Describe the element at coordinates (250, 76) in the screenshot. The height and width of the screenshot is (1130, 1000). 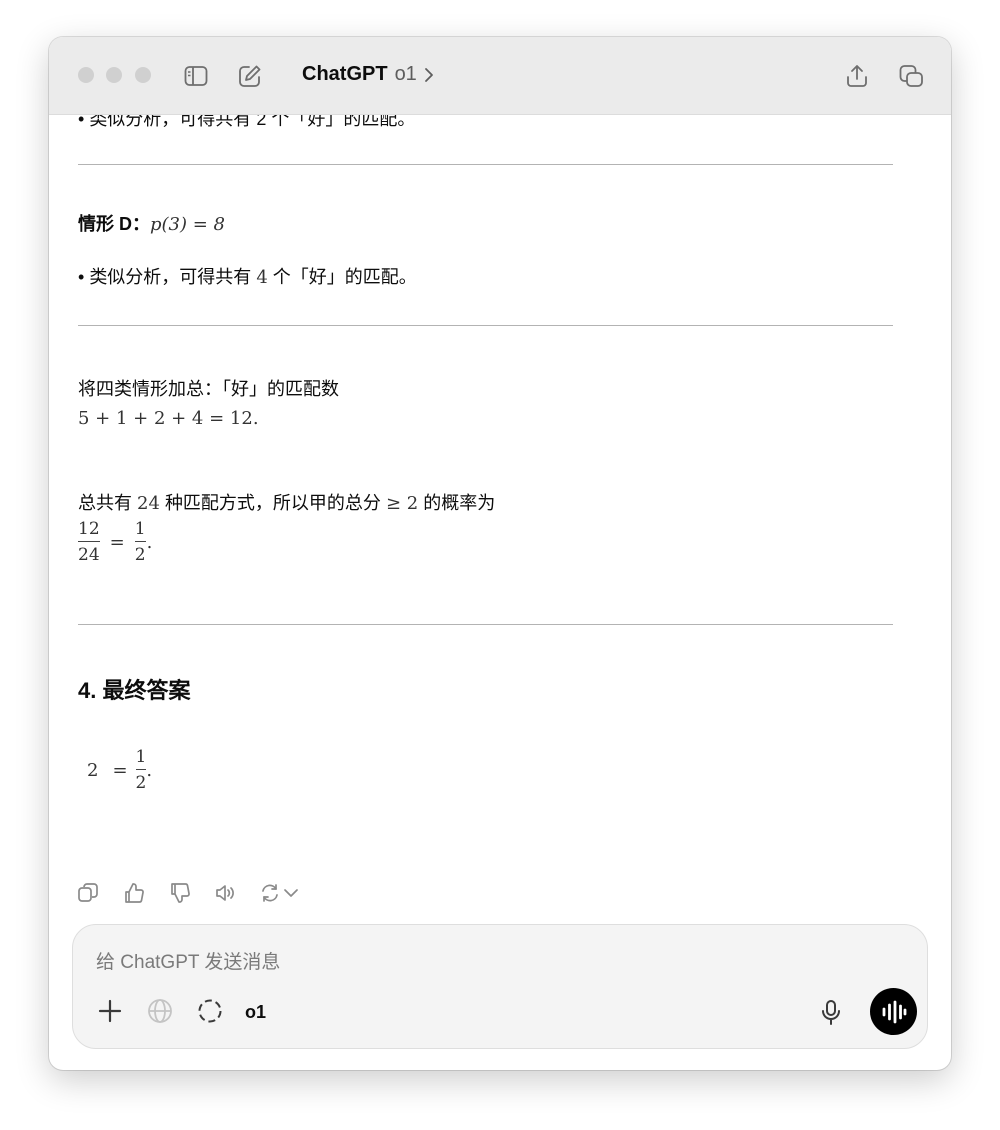
I see `new-chat-icon` at that location.